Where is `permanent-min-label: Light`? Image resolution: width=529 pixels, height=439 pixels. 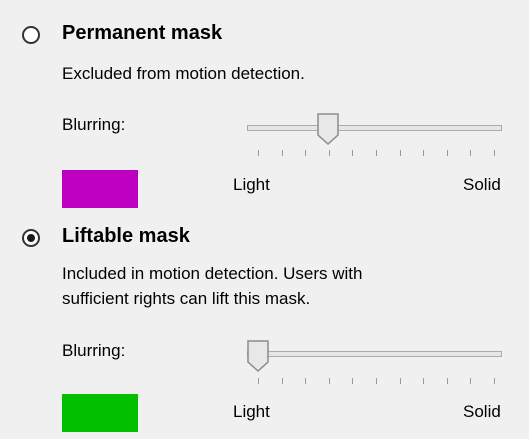 permanent-min-label: Light is located at coordinates (251, 184).